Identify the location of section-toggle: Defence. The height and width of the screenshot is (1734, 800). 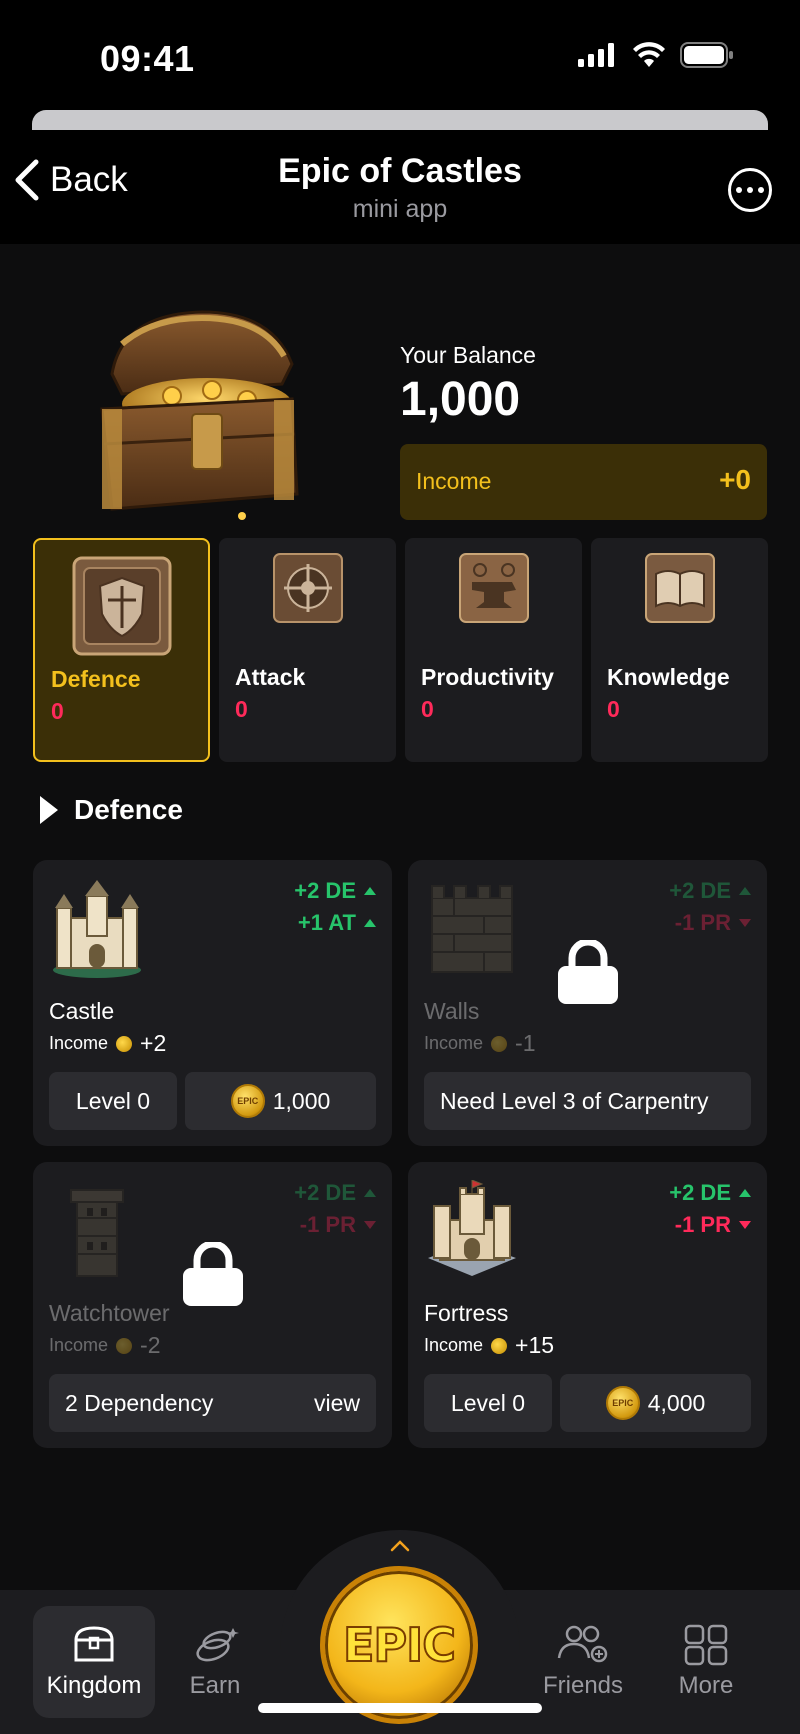
(111, 810).